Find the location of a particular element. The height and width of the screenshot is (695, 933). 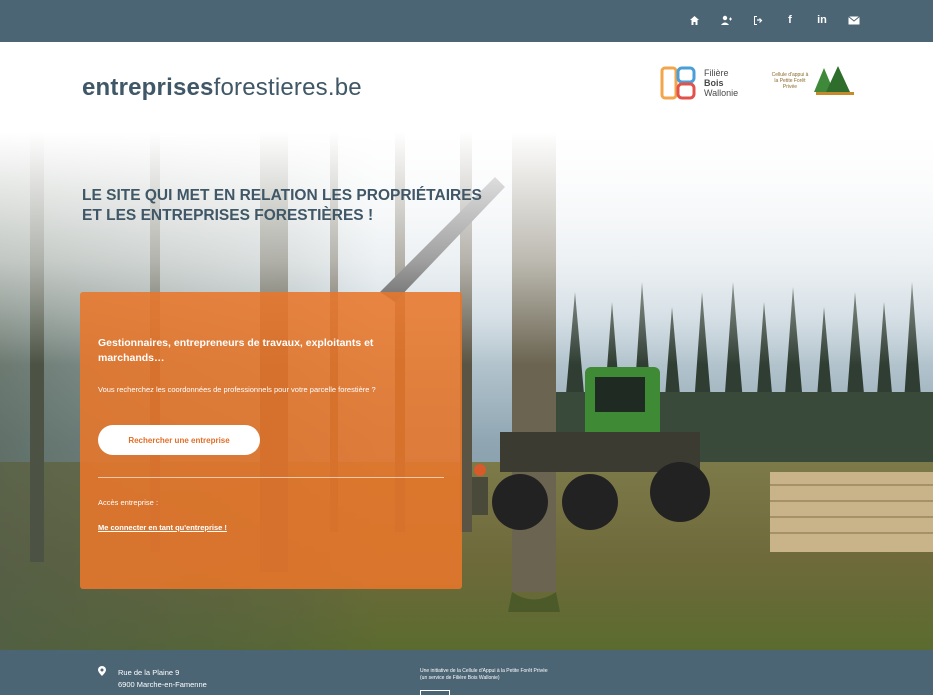

location-pin-icon is located at coordinates (102, 671).